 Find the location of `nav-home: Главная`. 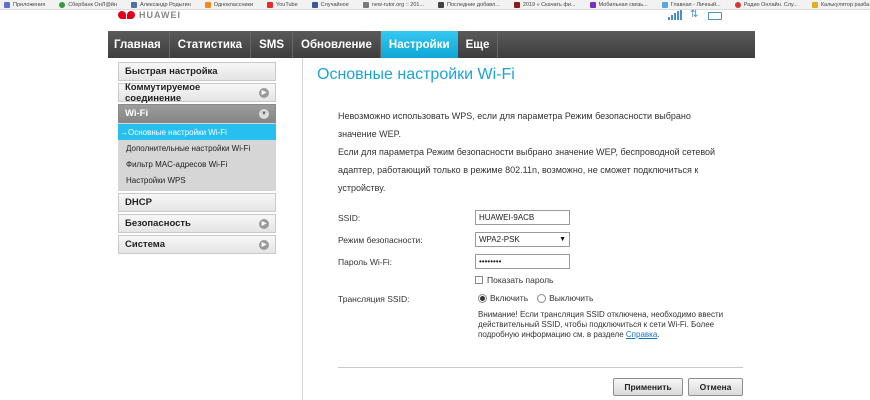

nav-home: Главная is located at coordinates (139, 44).